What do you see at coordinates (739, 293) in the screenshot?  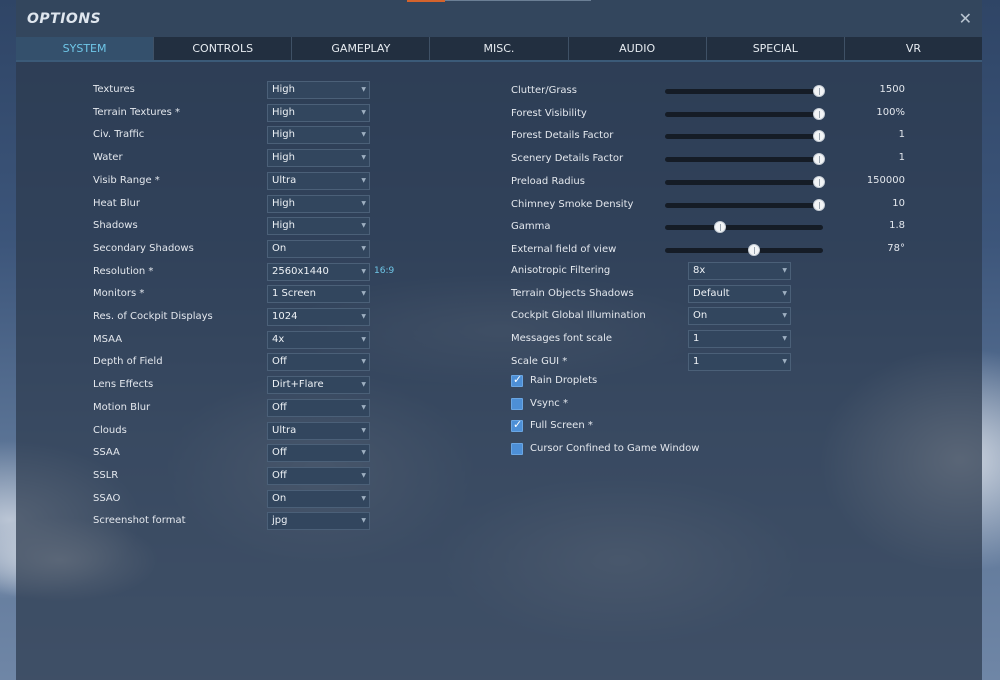 I see `terrain-objects-shadows-select: Default ▼` at bounding box center [739, 293].